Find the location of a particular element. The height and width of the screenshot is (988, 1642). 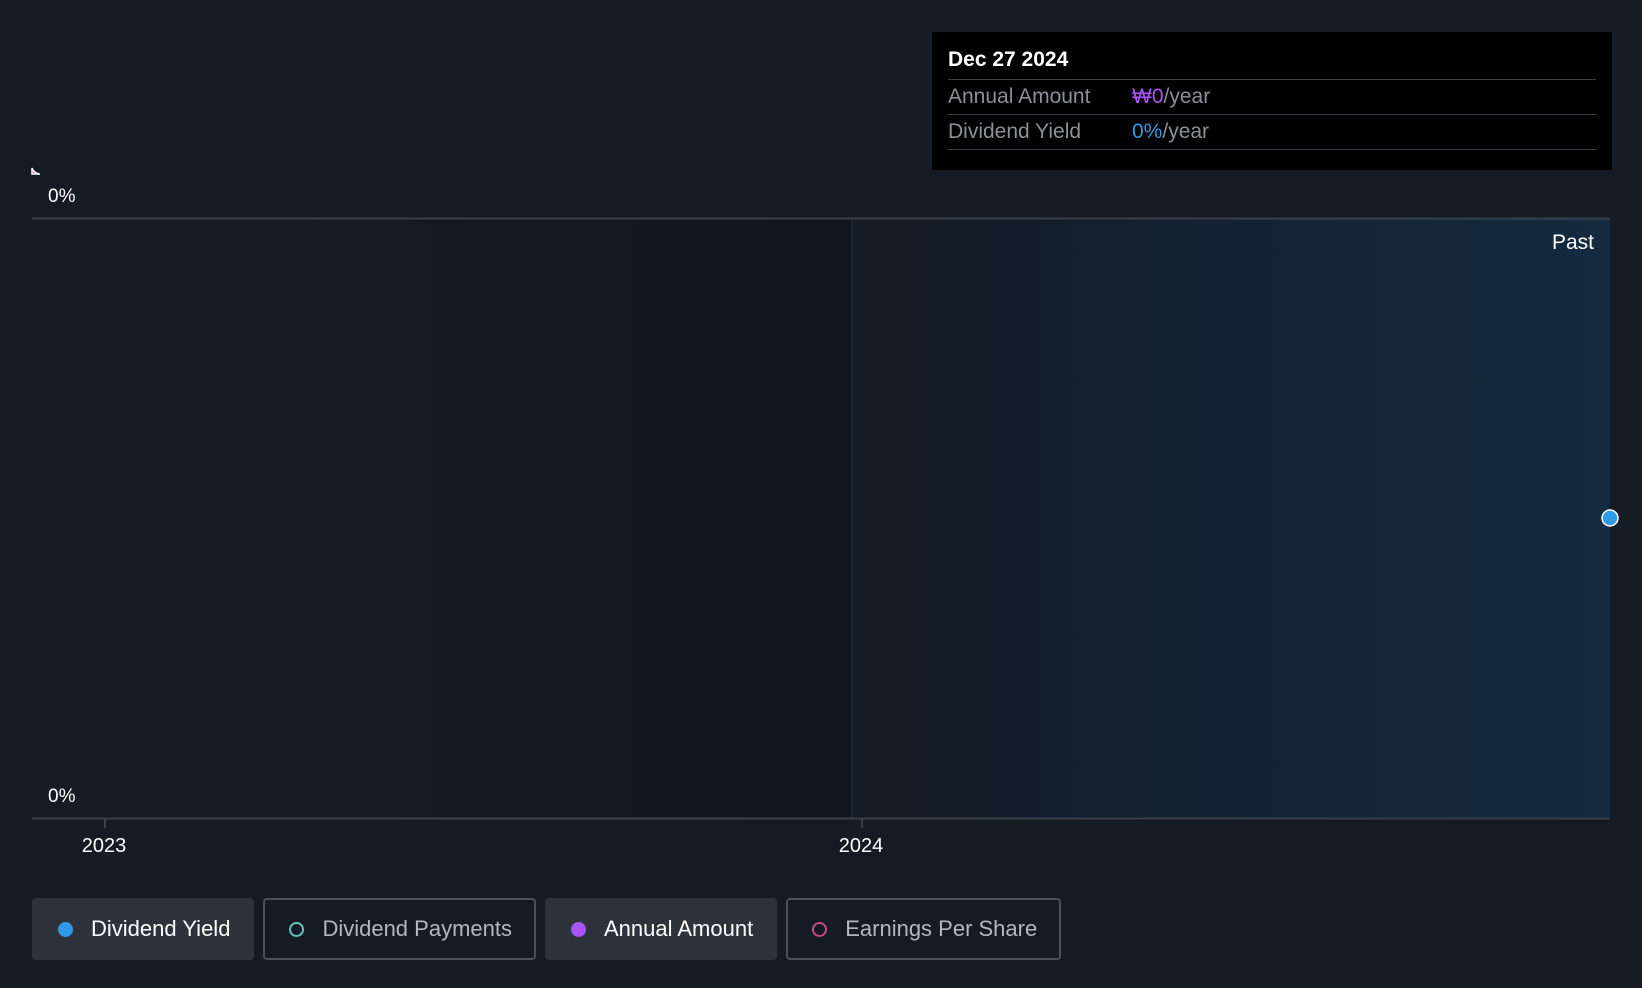

annual-amount-marker is located at coordinates (36, 171).